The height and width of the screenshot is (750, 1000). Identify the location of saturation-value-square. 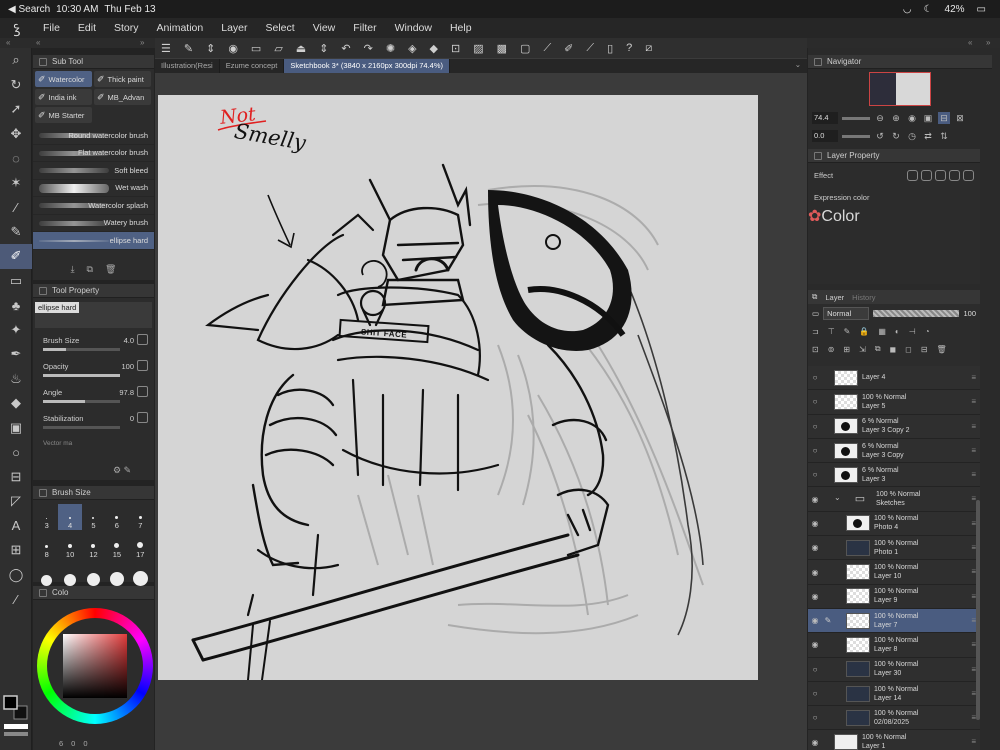
(95, 666).